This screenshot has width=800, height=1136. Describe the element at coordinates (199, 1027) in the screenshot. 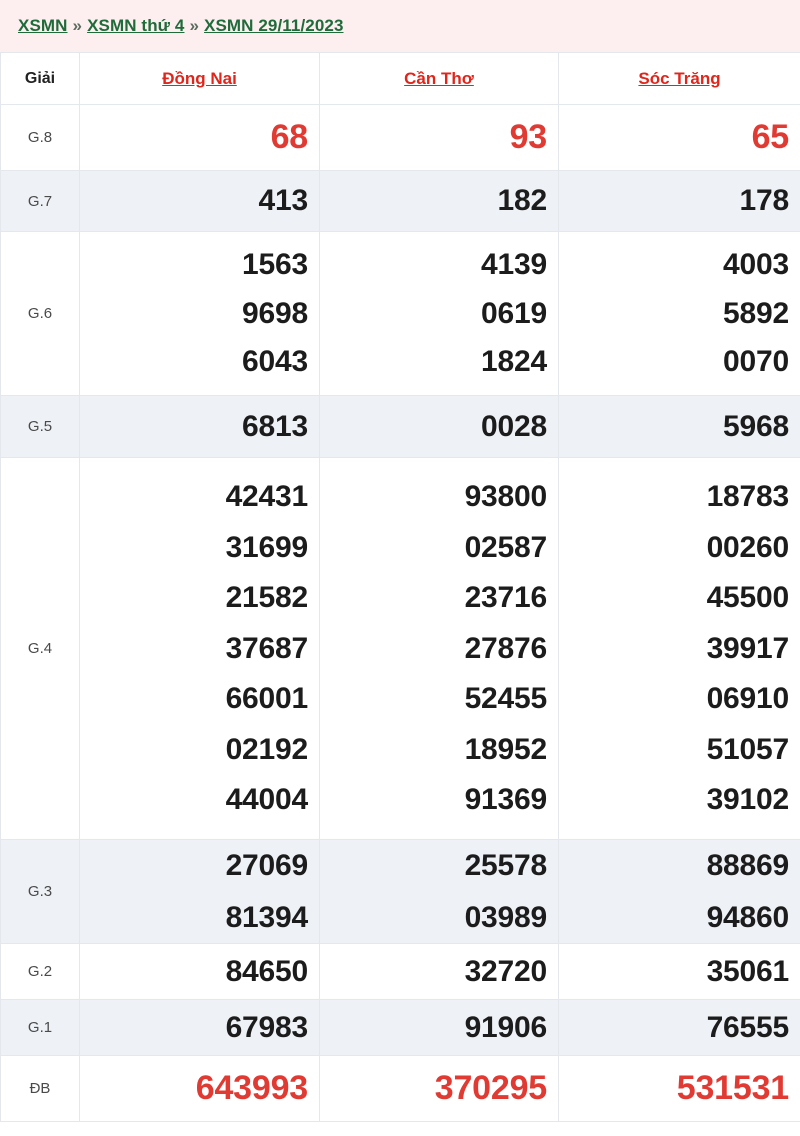

I see `result-cell-g1-dong-nai: 67983` at that location.